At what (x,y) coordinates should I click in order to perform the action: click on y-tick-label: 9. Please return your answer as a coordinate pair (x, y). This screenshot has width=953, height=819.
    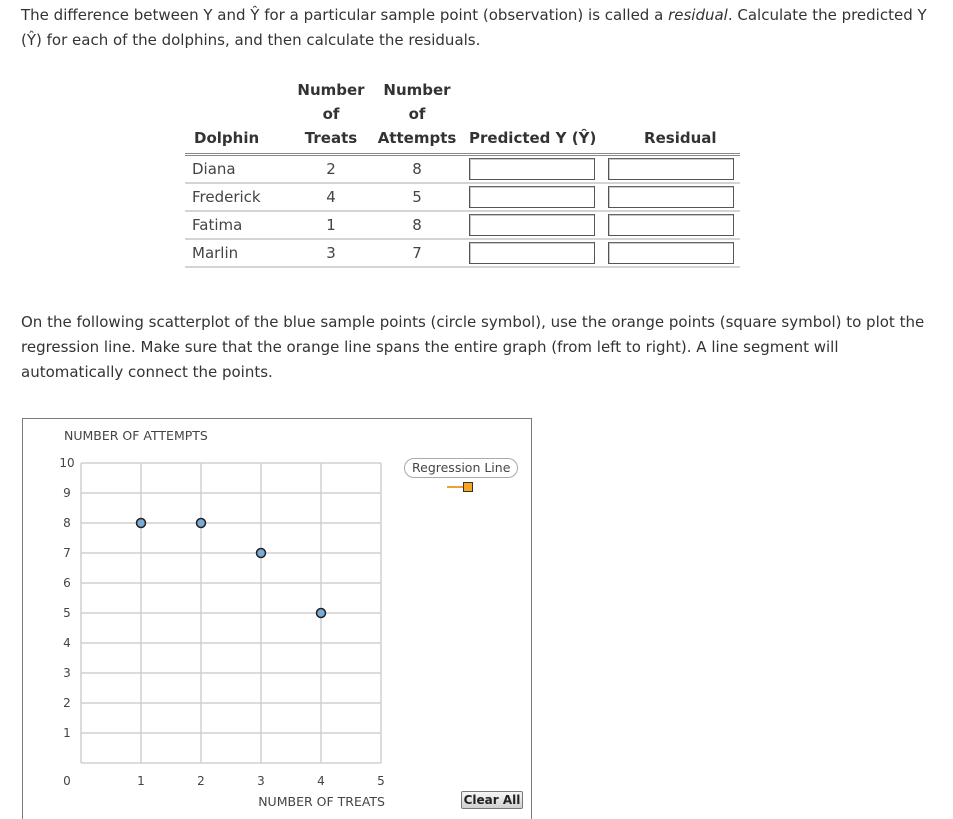
    Looking at the image, I should click on (67, 493).